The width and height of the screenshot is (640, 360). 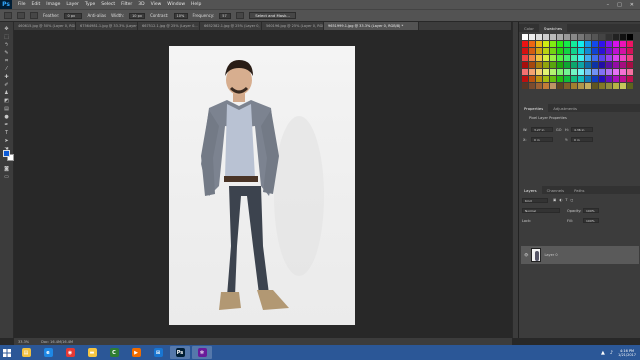 What do you see at coordinates (22, 4) in the screenshot?
I see `menu-file: File` at bounding box center [22, 4].